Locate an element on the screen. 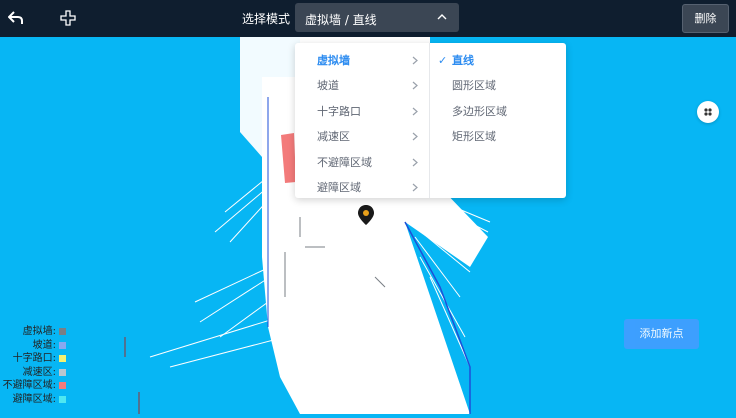  legend-label: 十字路口: is located at coordinates (34, 358).